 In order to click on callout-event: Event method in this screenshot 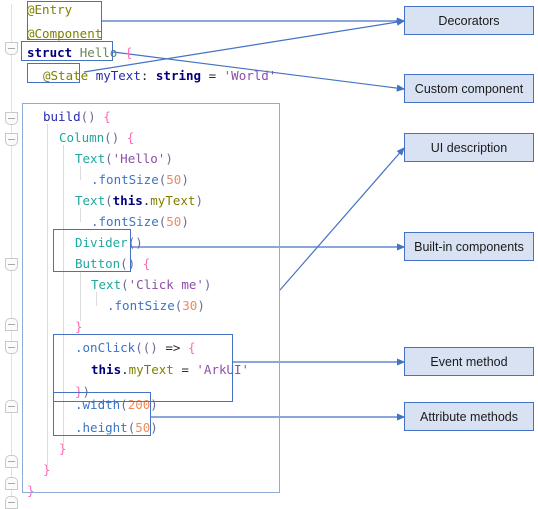, I will do `click(469, 361)`.